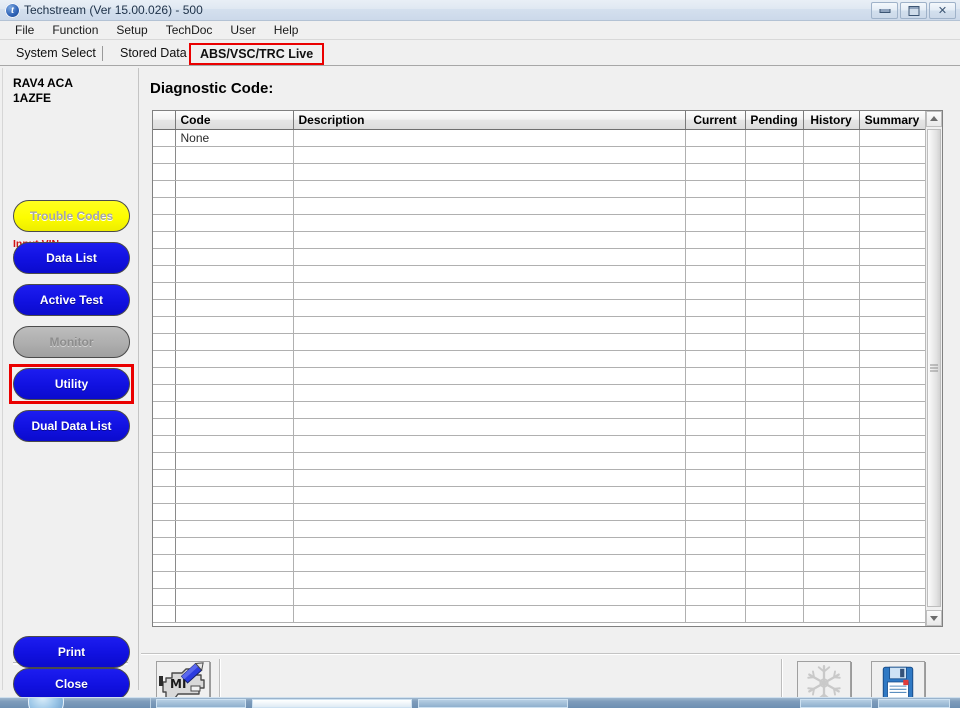 The height and width of the screenshot is (708, 960). What do you see at coordinates (539, 138) in the screenshot?
I see `table-row: None` at bounding box center [539, 138].